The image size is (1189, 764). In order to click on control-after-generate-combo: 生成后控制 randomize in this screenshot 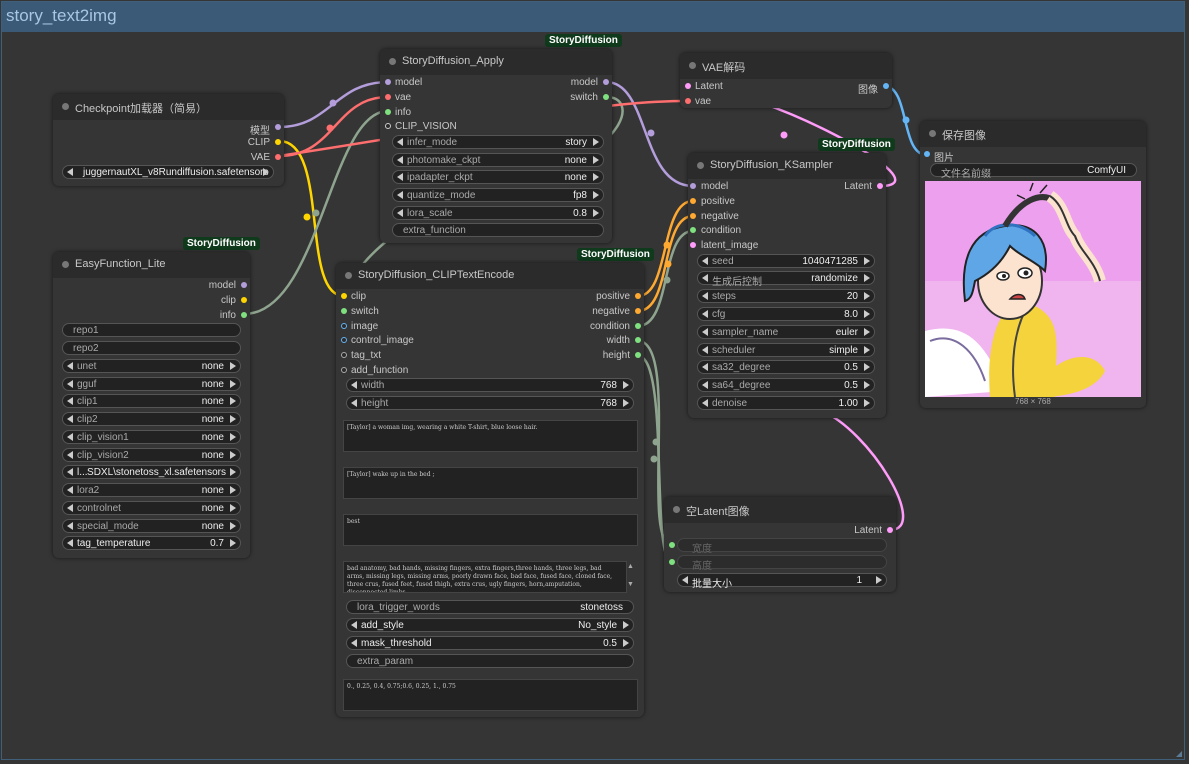, I will do `click(786, 279)`.